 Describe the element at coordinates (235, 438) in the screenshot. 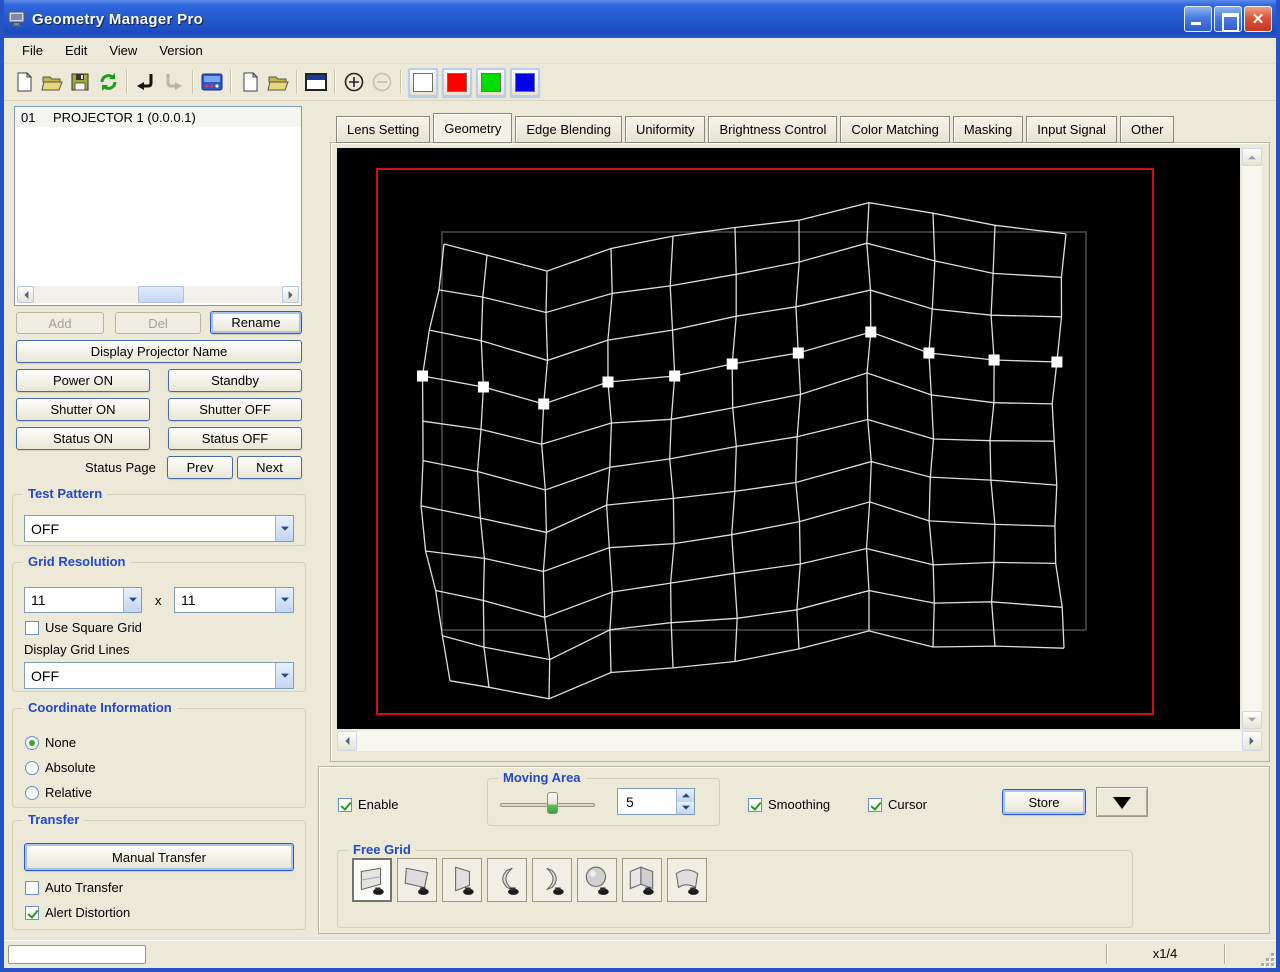

I see `status-off-button: Status OFF` at that location.